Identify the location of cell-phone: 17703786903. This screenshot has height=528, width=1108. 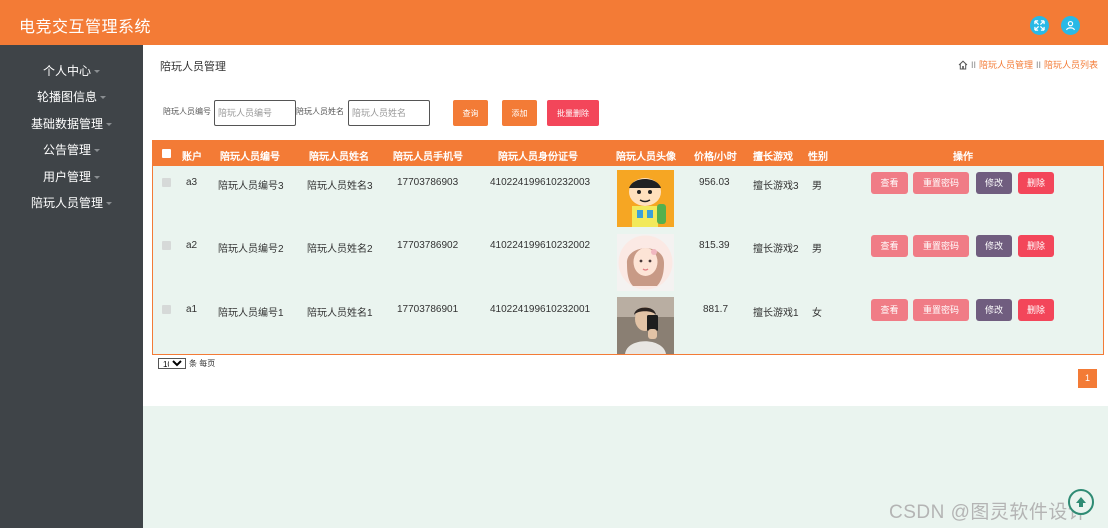
(428, 182).